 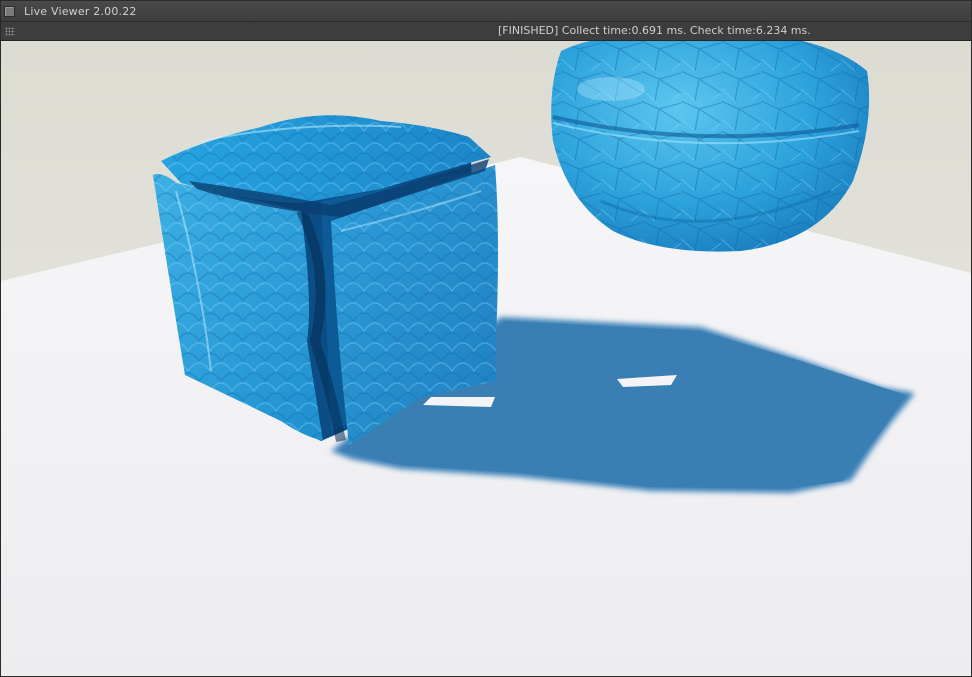 I want to click on title-bar: Live Viewer 2.00.22, so click(x=486, y=11).